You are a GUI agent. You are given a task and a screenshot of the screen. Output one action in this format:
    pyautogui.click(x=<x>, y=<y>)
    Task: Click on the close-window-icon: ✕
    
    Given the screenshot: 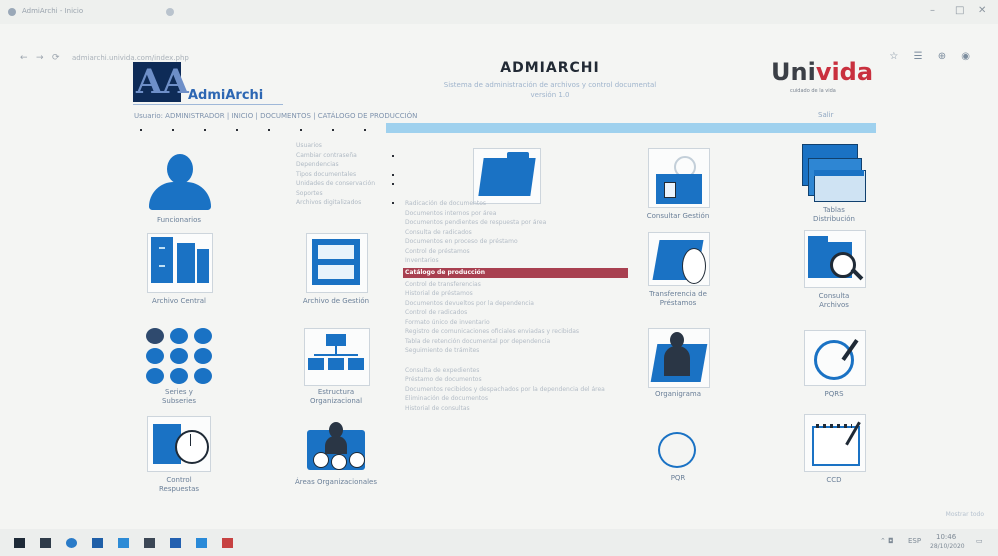 What is the action you would take?
    pyautogui.click(x=982, y=10)
    